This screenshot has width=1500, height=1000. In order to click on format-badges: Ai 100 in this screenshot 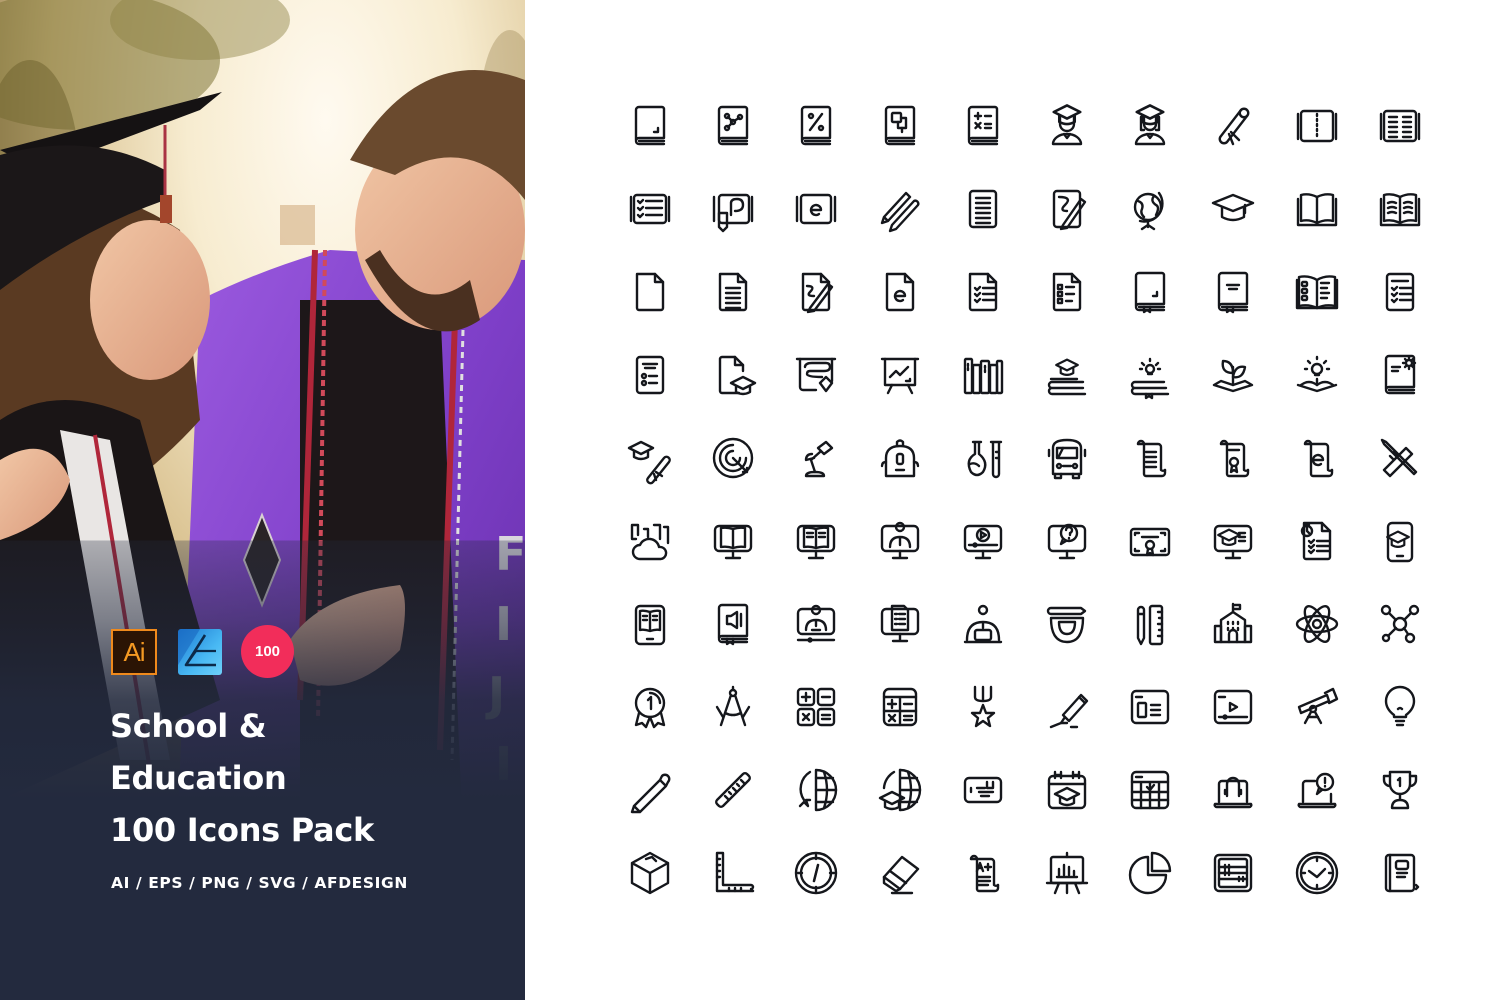, I will do `click(202, 651)`.